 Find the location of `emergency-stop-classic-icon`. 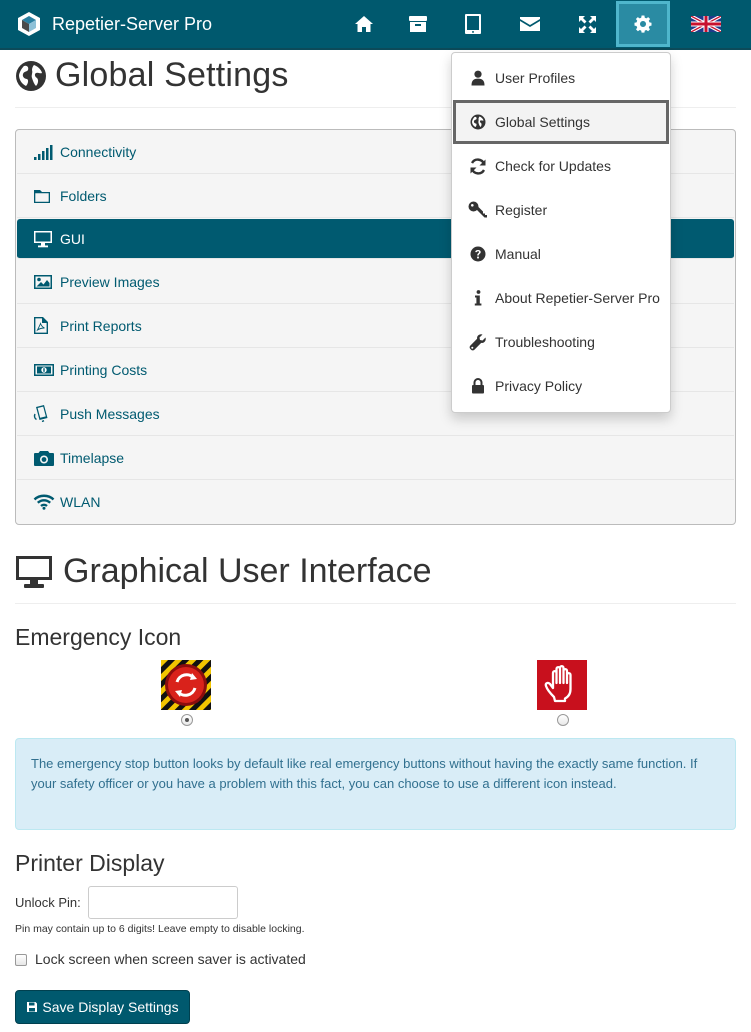

emergency-stop-classic-icon is located at coordinates (186, 685).